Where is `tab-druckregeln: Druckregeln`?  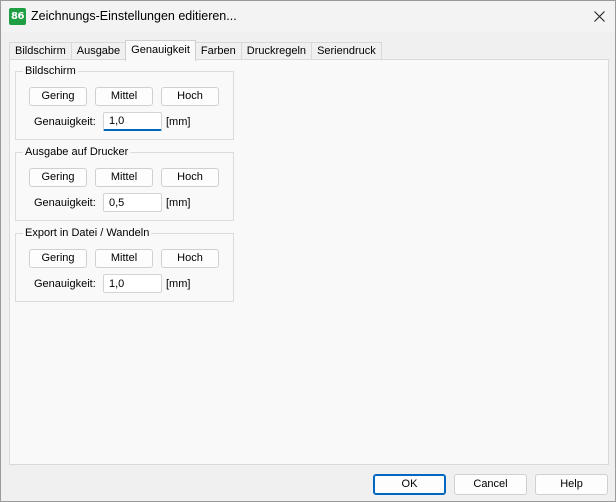 tab-druckregeln: Druckregeln is located at coordinates (276, 51).